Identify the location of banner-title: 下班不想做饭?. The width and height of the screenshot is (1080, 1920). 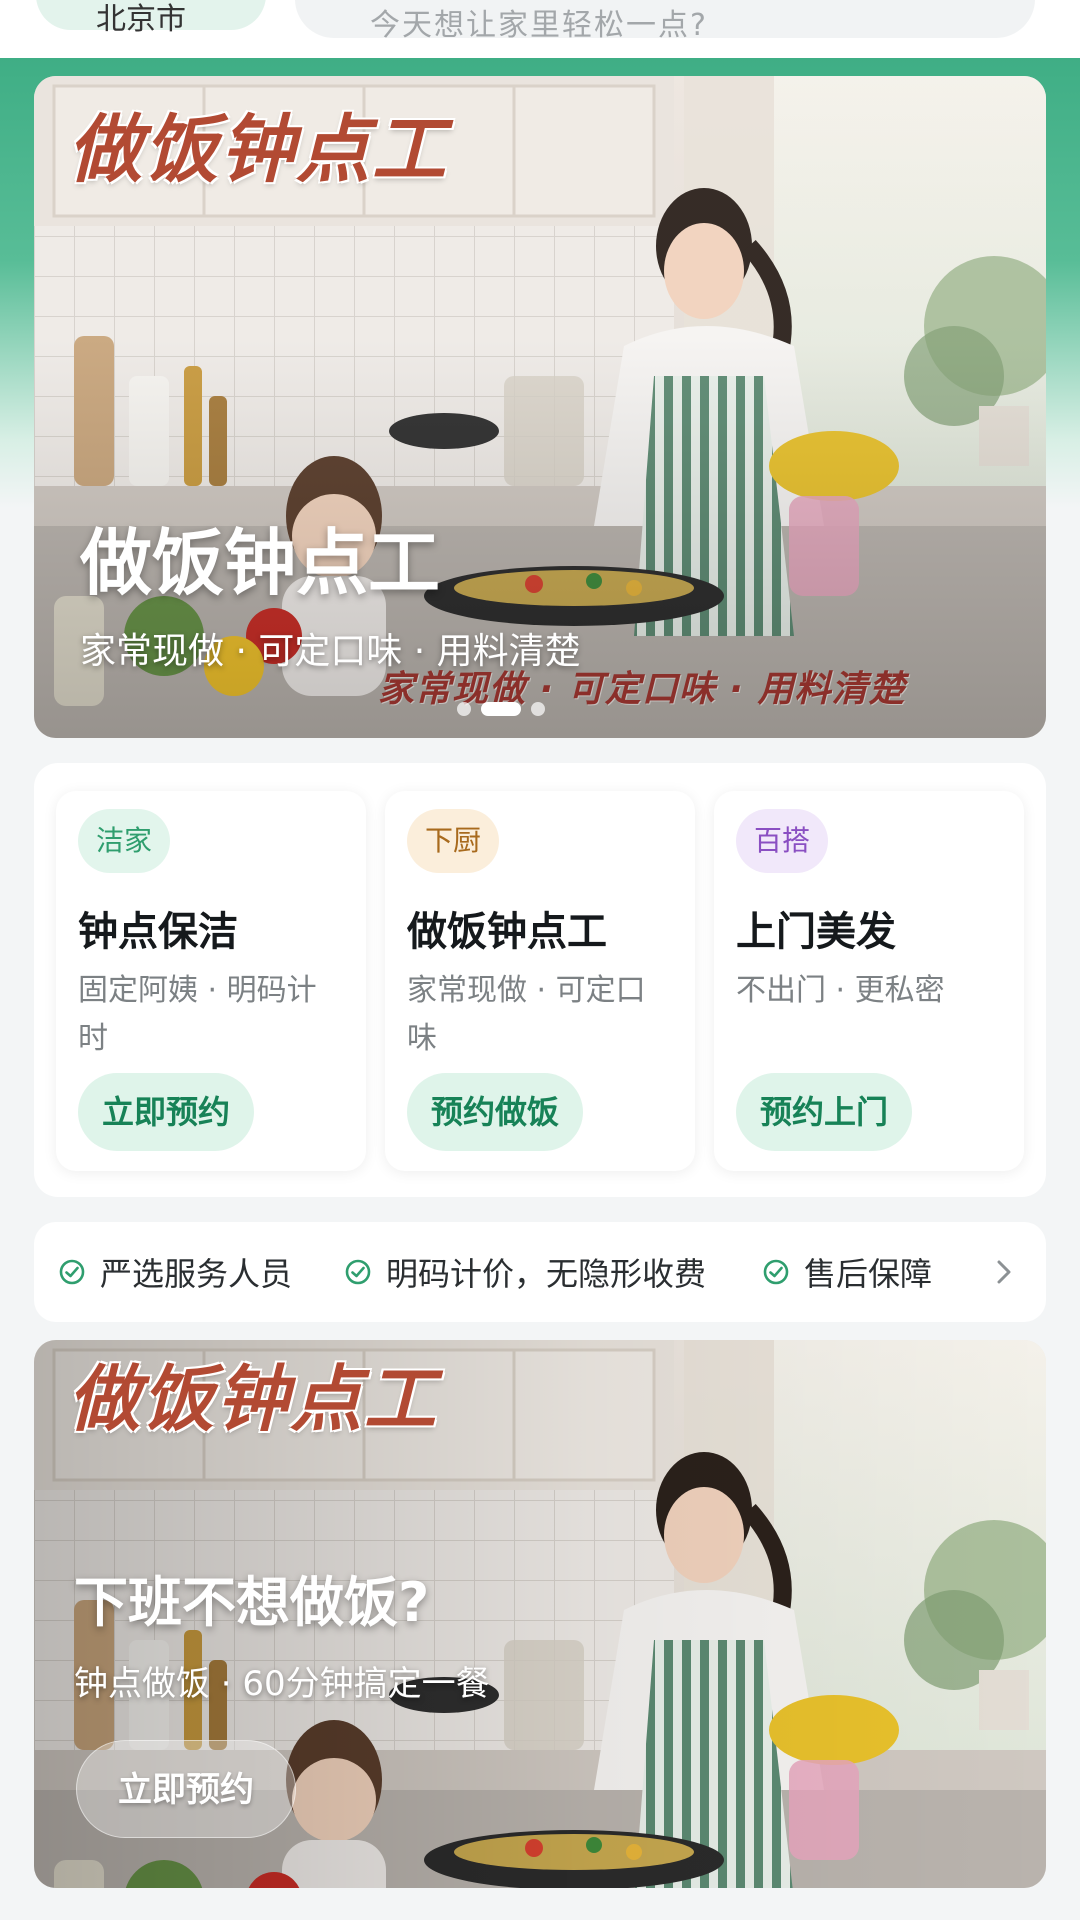
(252, 1602).